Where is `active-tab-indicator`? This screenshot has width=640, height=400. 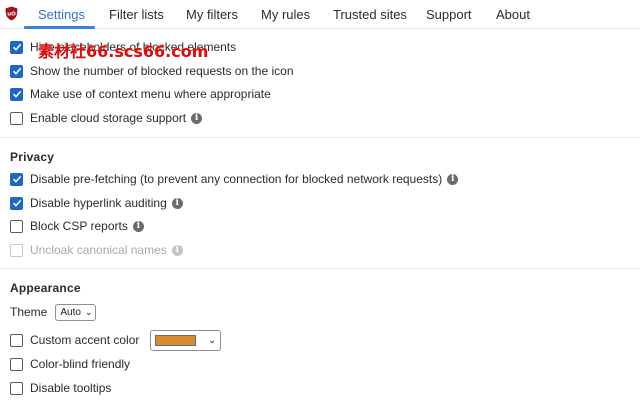
active-tab-indicator is located at coordinates (59, 27).